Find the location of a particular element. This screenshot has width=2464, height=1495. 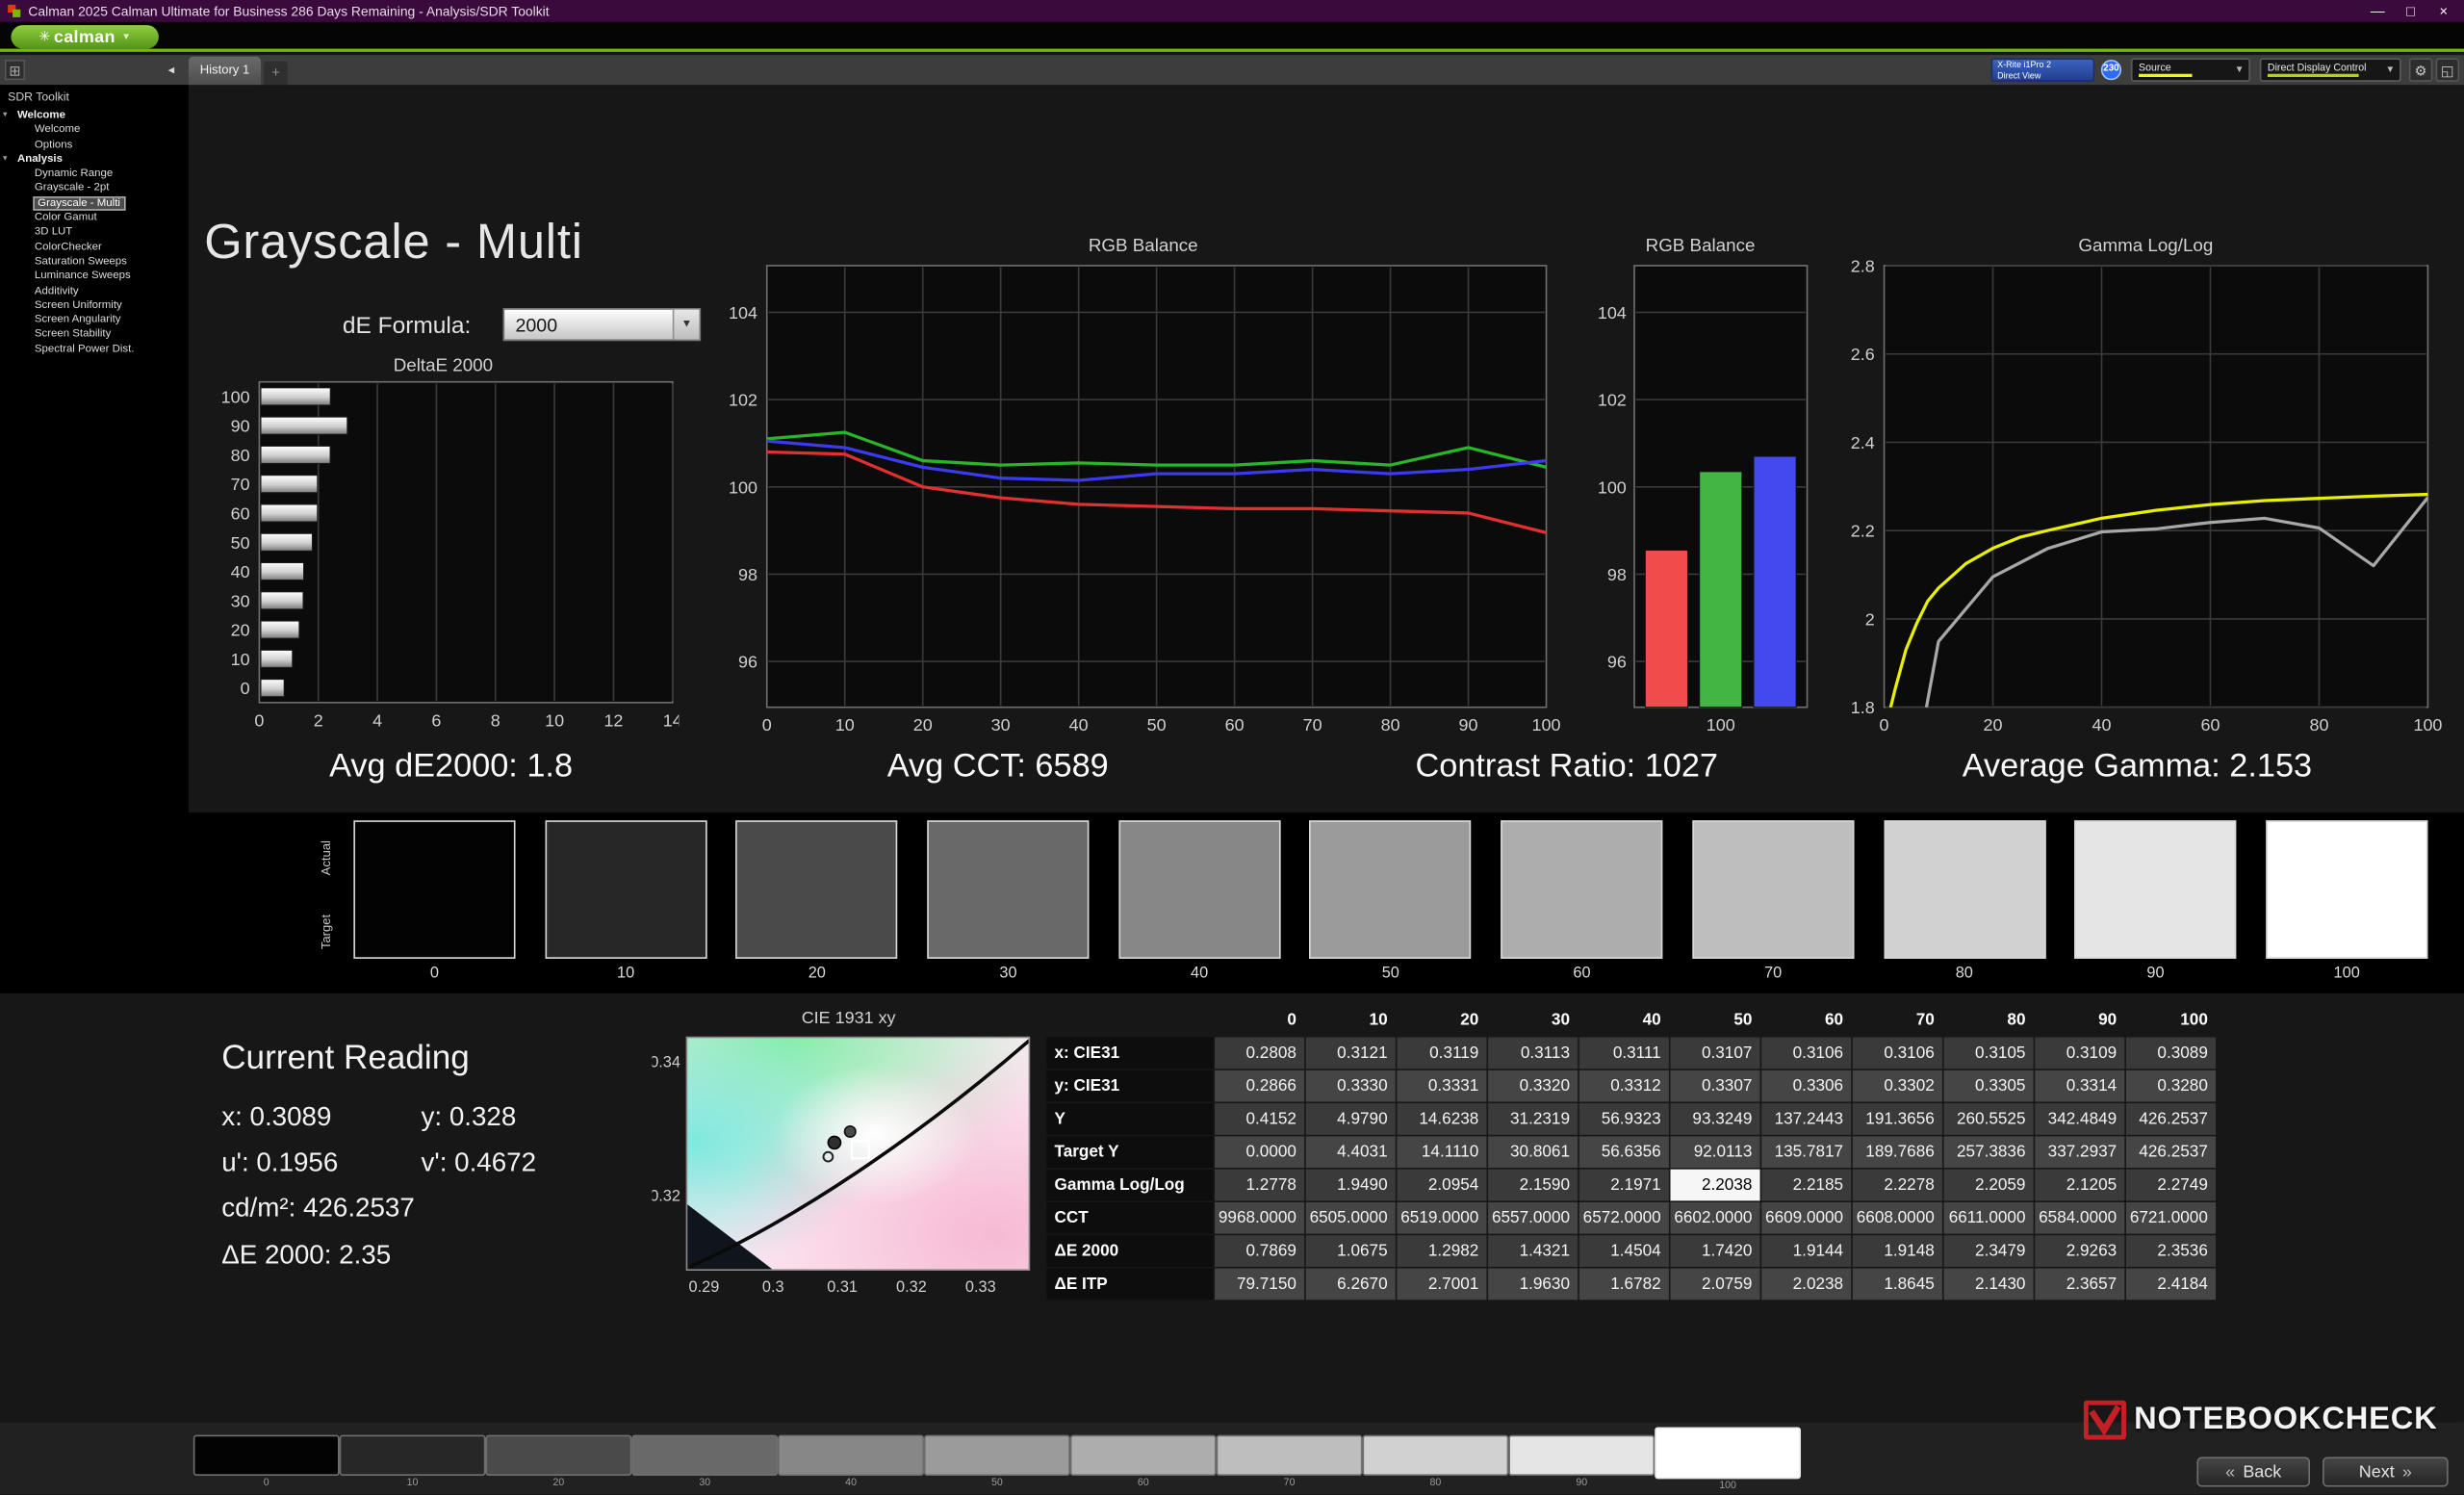

thumbnail-level-label: 20 is located at coordinates (558, 1483).